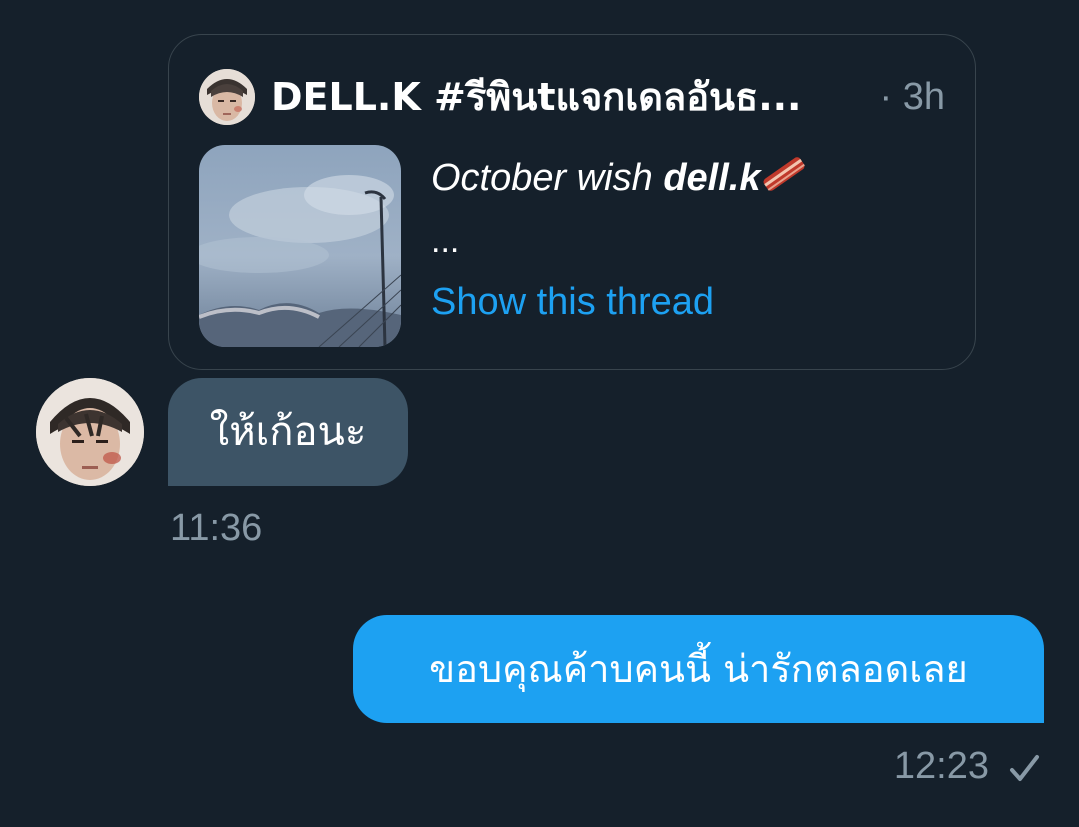  Describe the element at coordinates (941, 766) in the screenshot. I see `outgoing-message-time: 12:23` at that location.